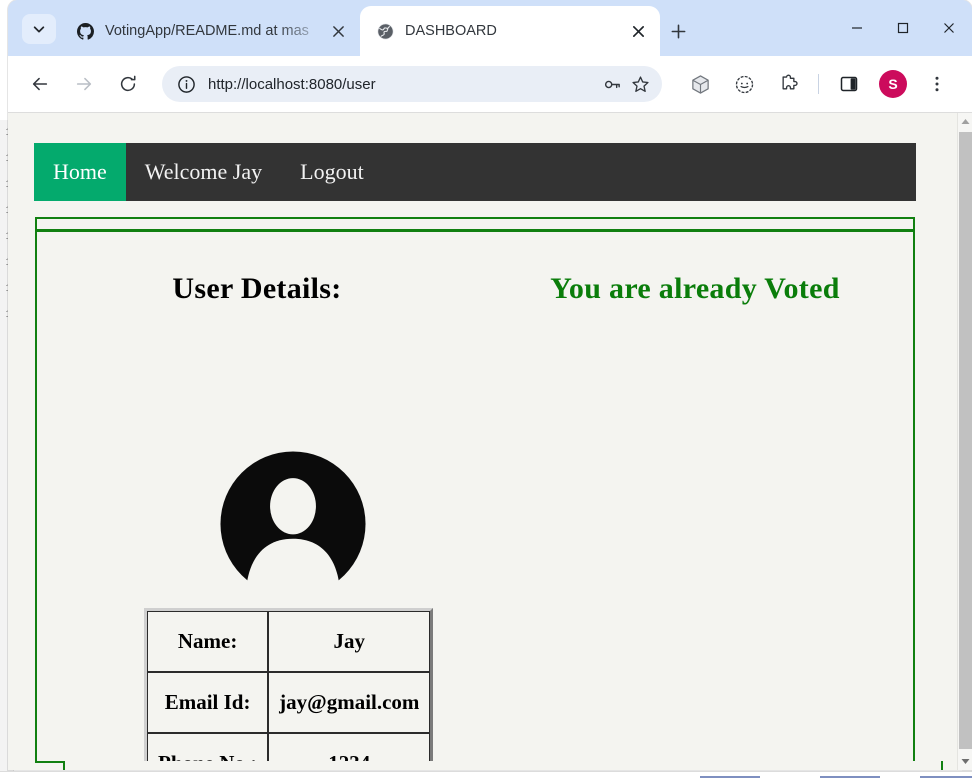  I want to click on url-text: http://localhost:8080/user, so click(399, 84).